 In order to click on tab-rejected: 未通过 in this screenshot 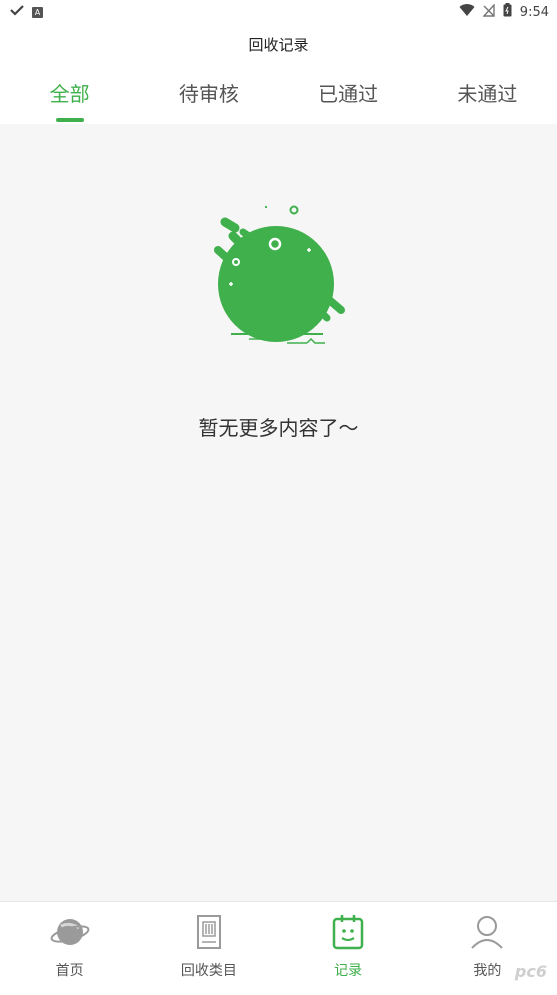, I will do `click(487, 94)`.